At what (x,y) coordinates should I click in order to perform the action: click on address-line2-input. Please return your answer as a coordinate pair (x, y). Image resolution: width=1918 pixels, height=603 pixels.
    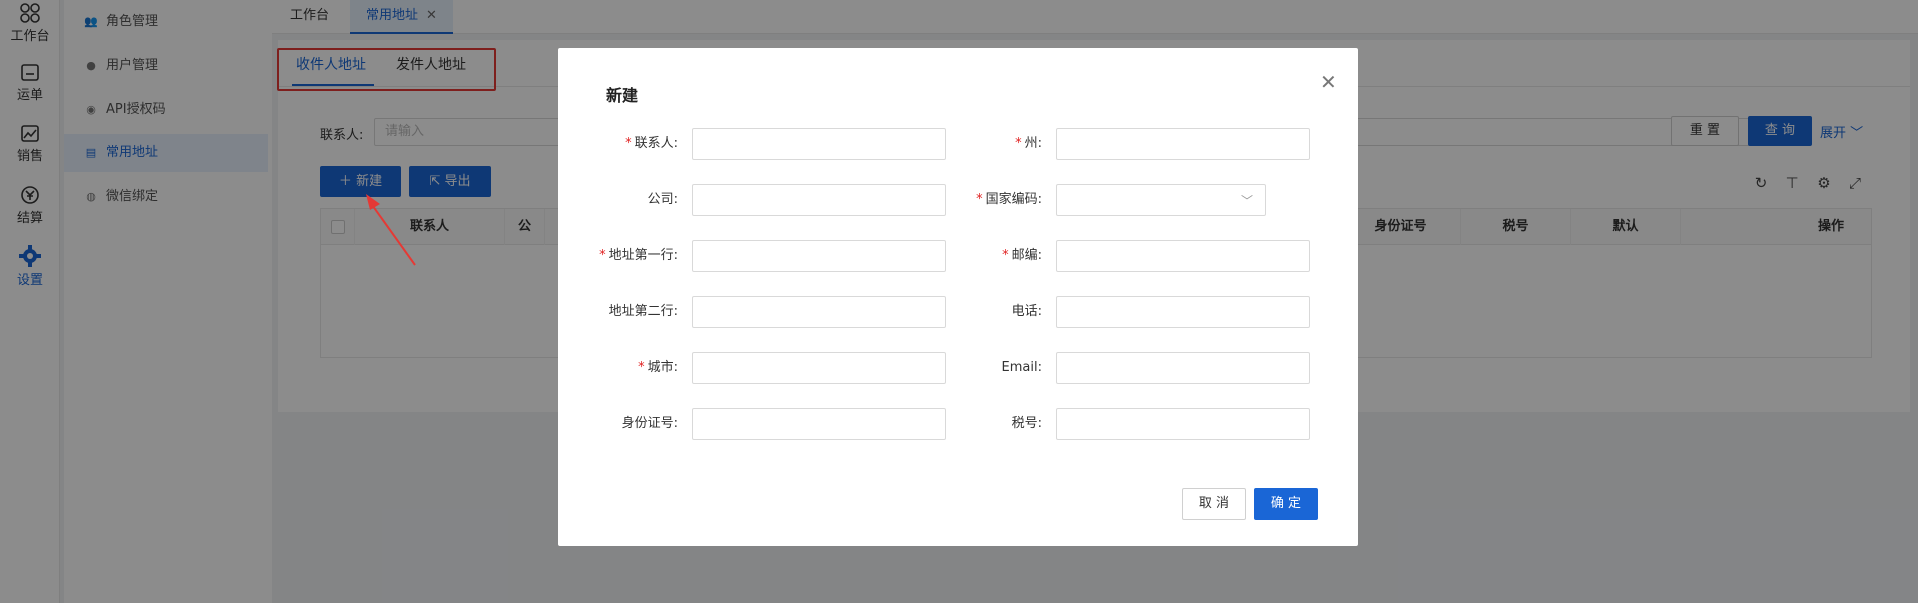
    Looking at the image, I should click on (819, 312).